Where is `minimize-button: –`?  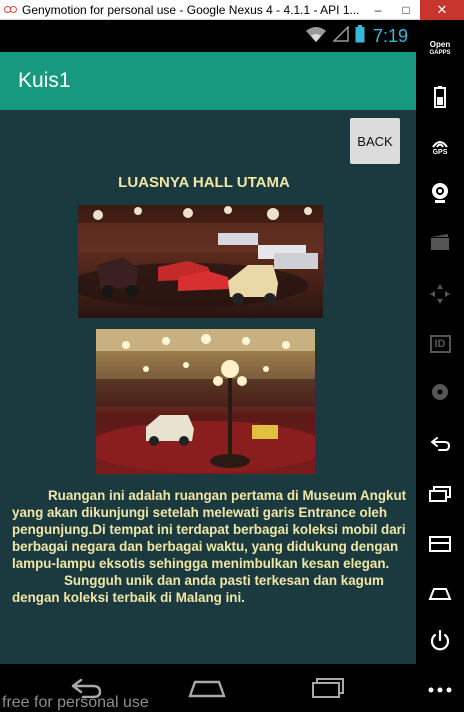 minimize-button: – is located at coordinates (378, 10).